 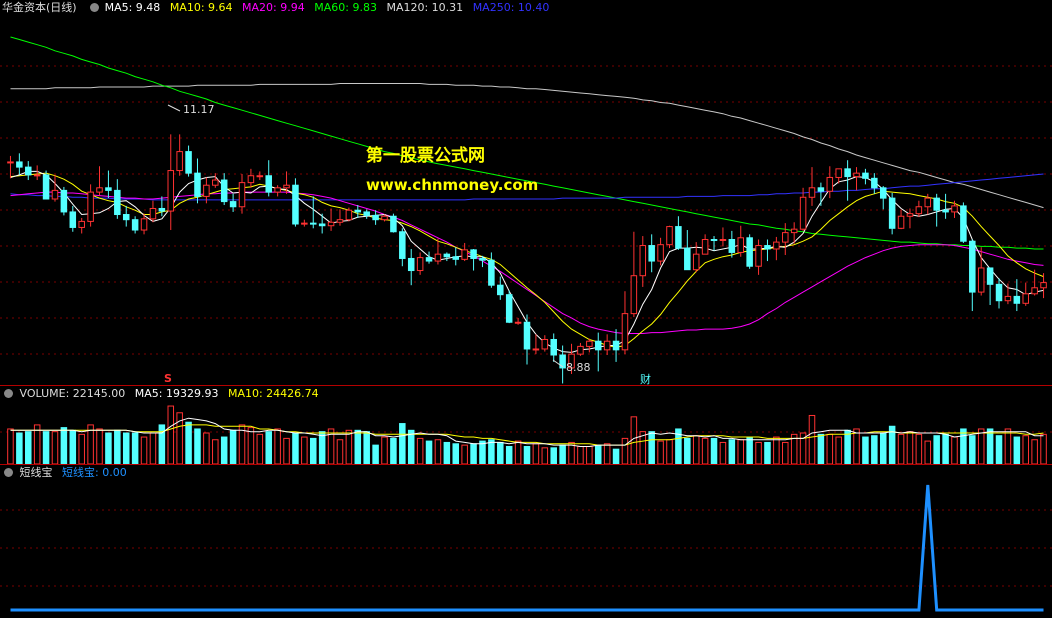 I want to click on signal-s-marker: S, so click(x=168, y=378).